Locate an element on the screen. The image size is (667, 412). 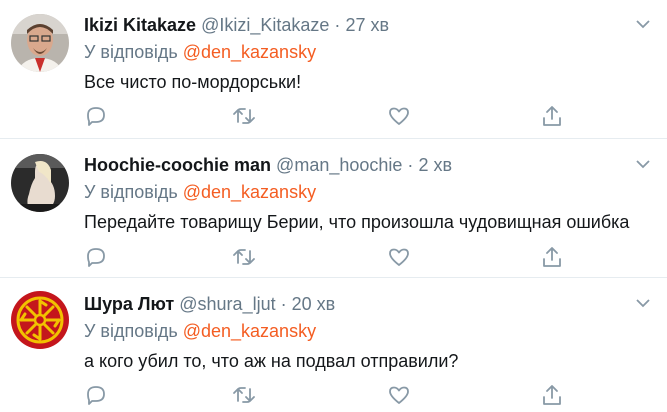
author-name: Ikizi Kitakaze is located at coordinates (140, 25).